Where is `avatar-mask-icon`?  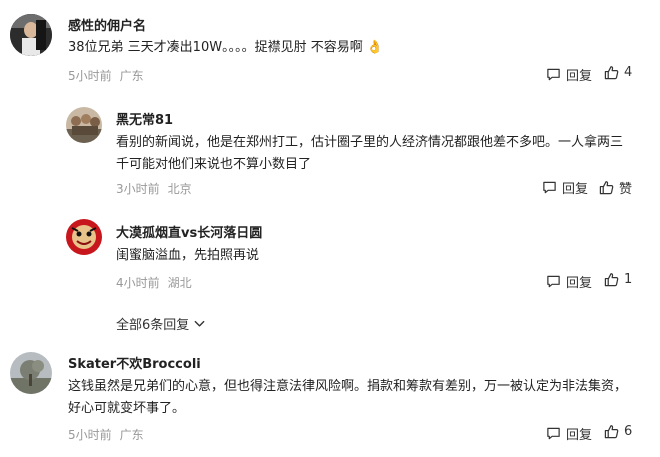 avatar-mask-icon is located at coordinates (84, 237).